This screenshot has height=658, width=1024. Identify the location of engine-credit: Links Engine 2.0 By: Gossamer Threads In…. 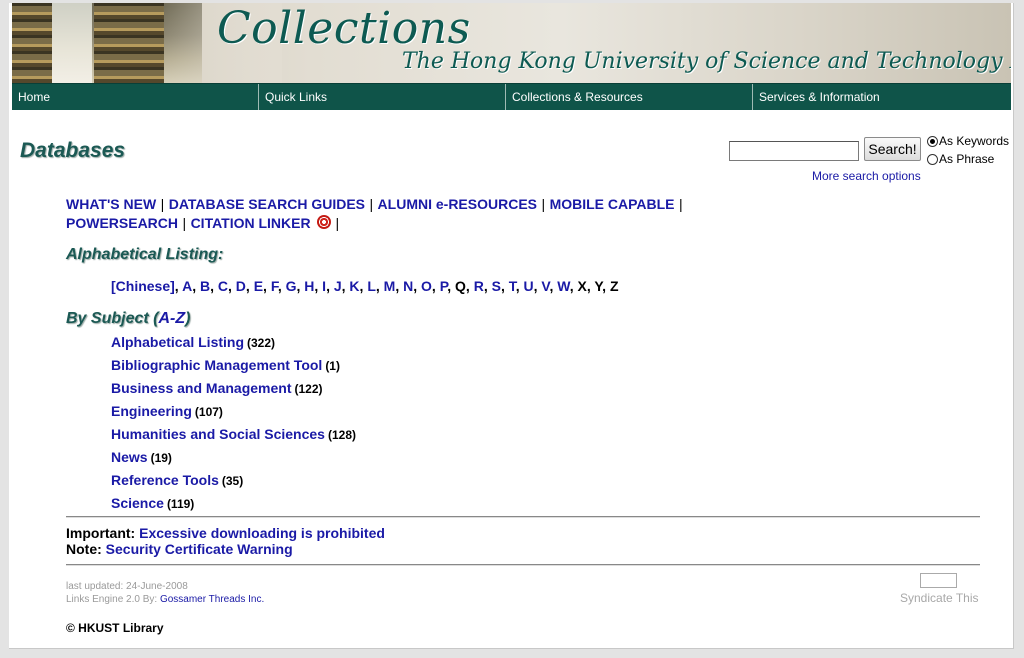
(165, 599).